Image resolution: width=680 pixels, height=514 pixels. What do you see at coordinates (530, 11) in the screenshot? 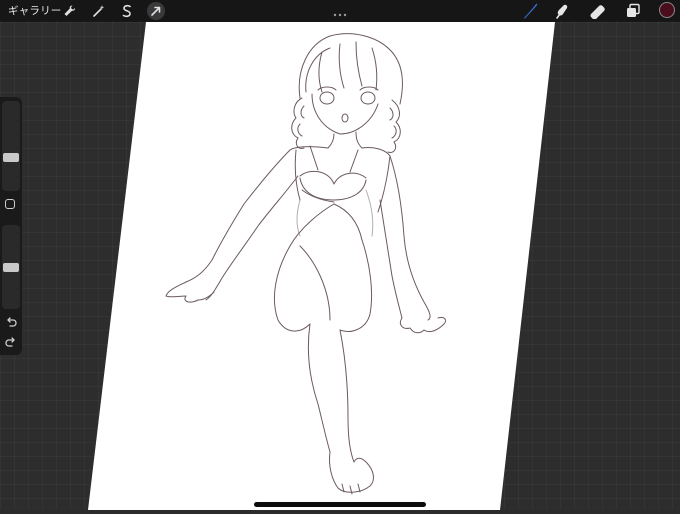
I see `brush-icon` at bounding box center [530, 11].